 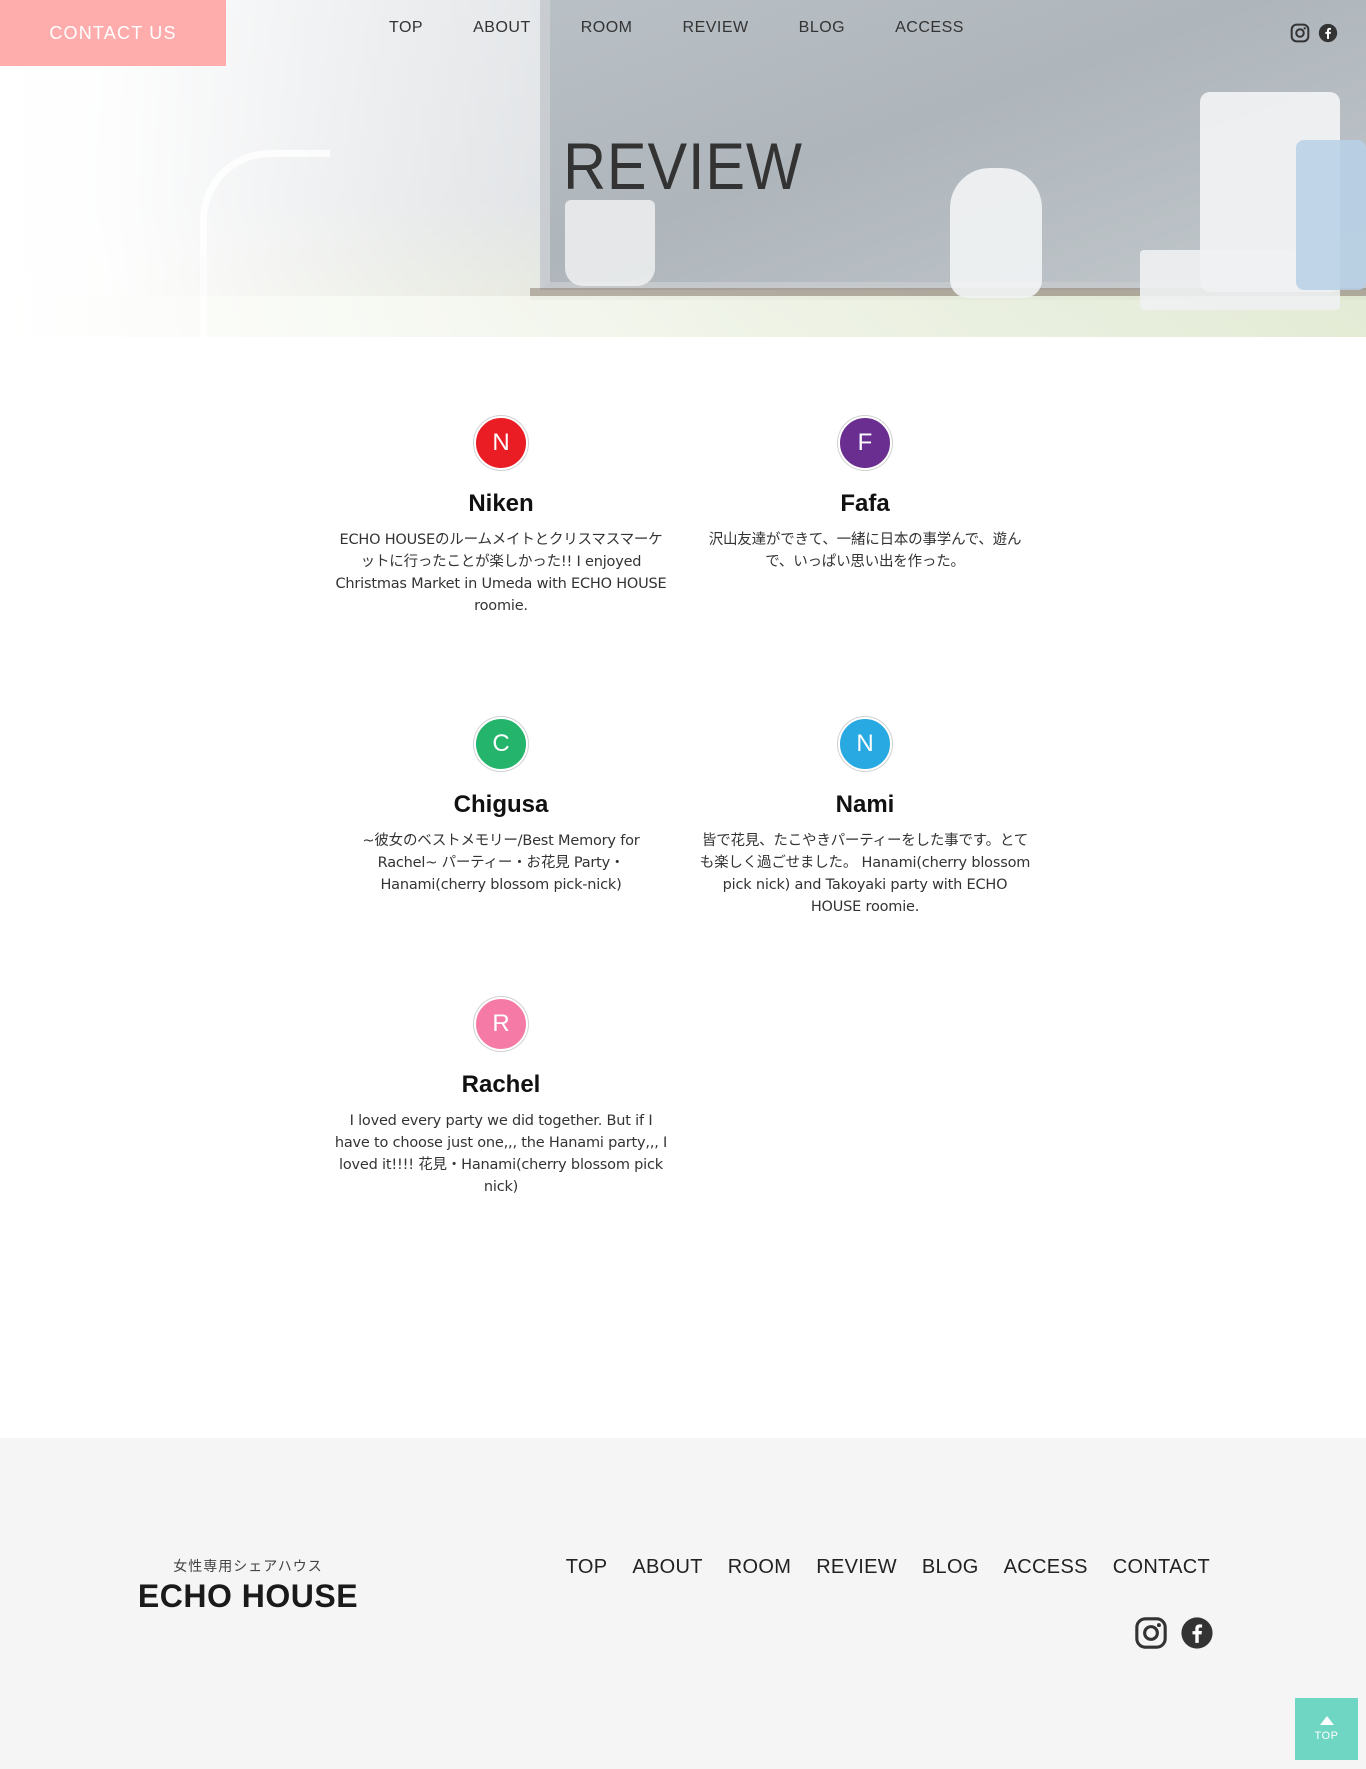 What do you see at coordinates (1314, 33) in the screenshot?
I see `header-social-links` at bounding box center [1314, 33].